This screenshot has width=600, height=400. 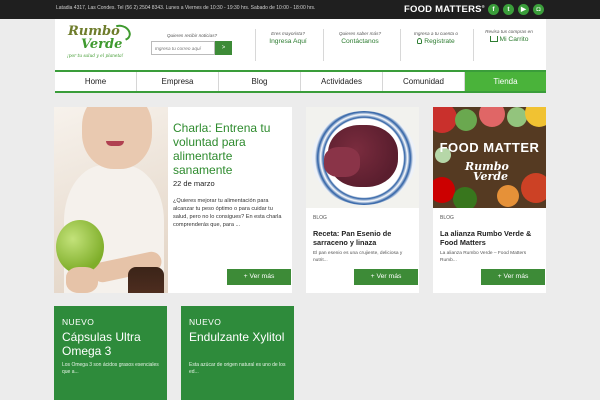 I want to click on pepper-shape, so click(x=535, y=117).